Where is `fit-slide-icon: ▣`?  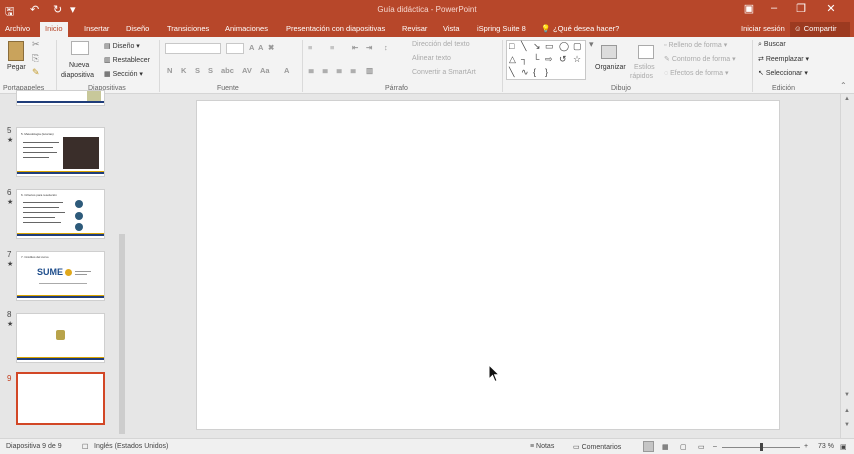 fit-slide-icon: ▣ is located at coordinates (843, 447).